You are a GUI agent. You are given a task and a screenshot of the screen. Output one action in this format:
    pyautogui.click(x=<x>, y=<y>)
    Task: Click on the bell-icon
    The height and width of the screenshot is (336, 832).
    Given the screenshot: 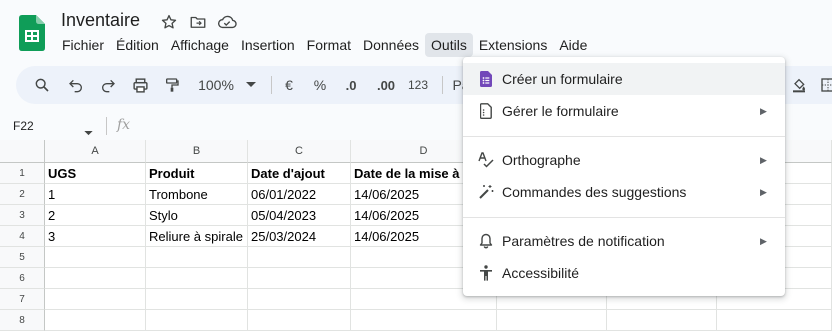 What is the action you would take?
    pyautogui.click(x=486, y=241)
    